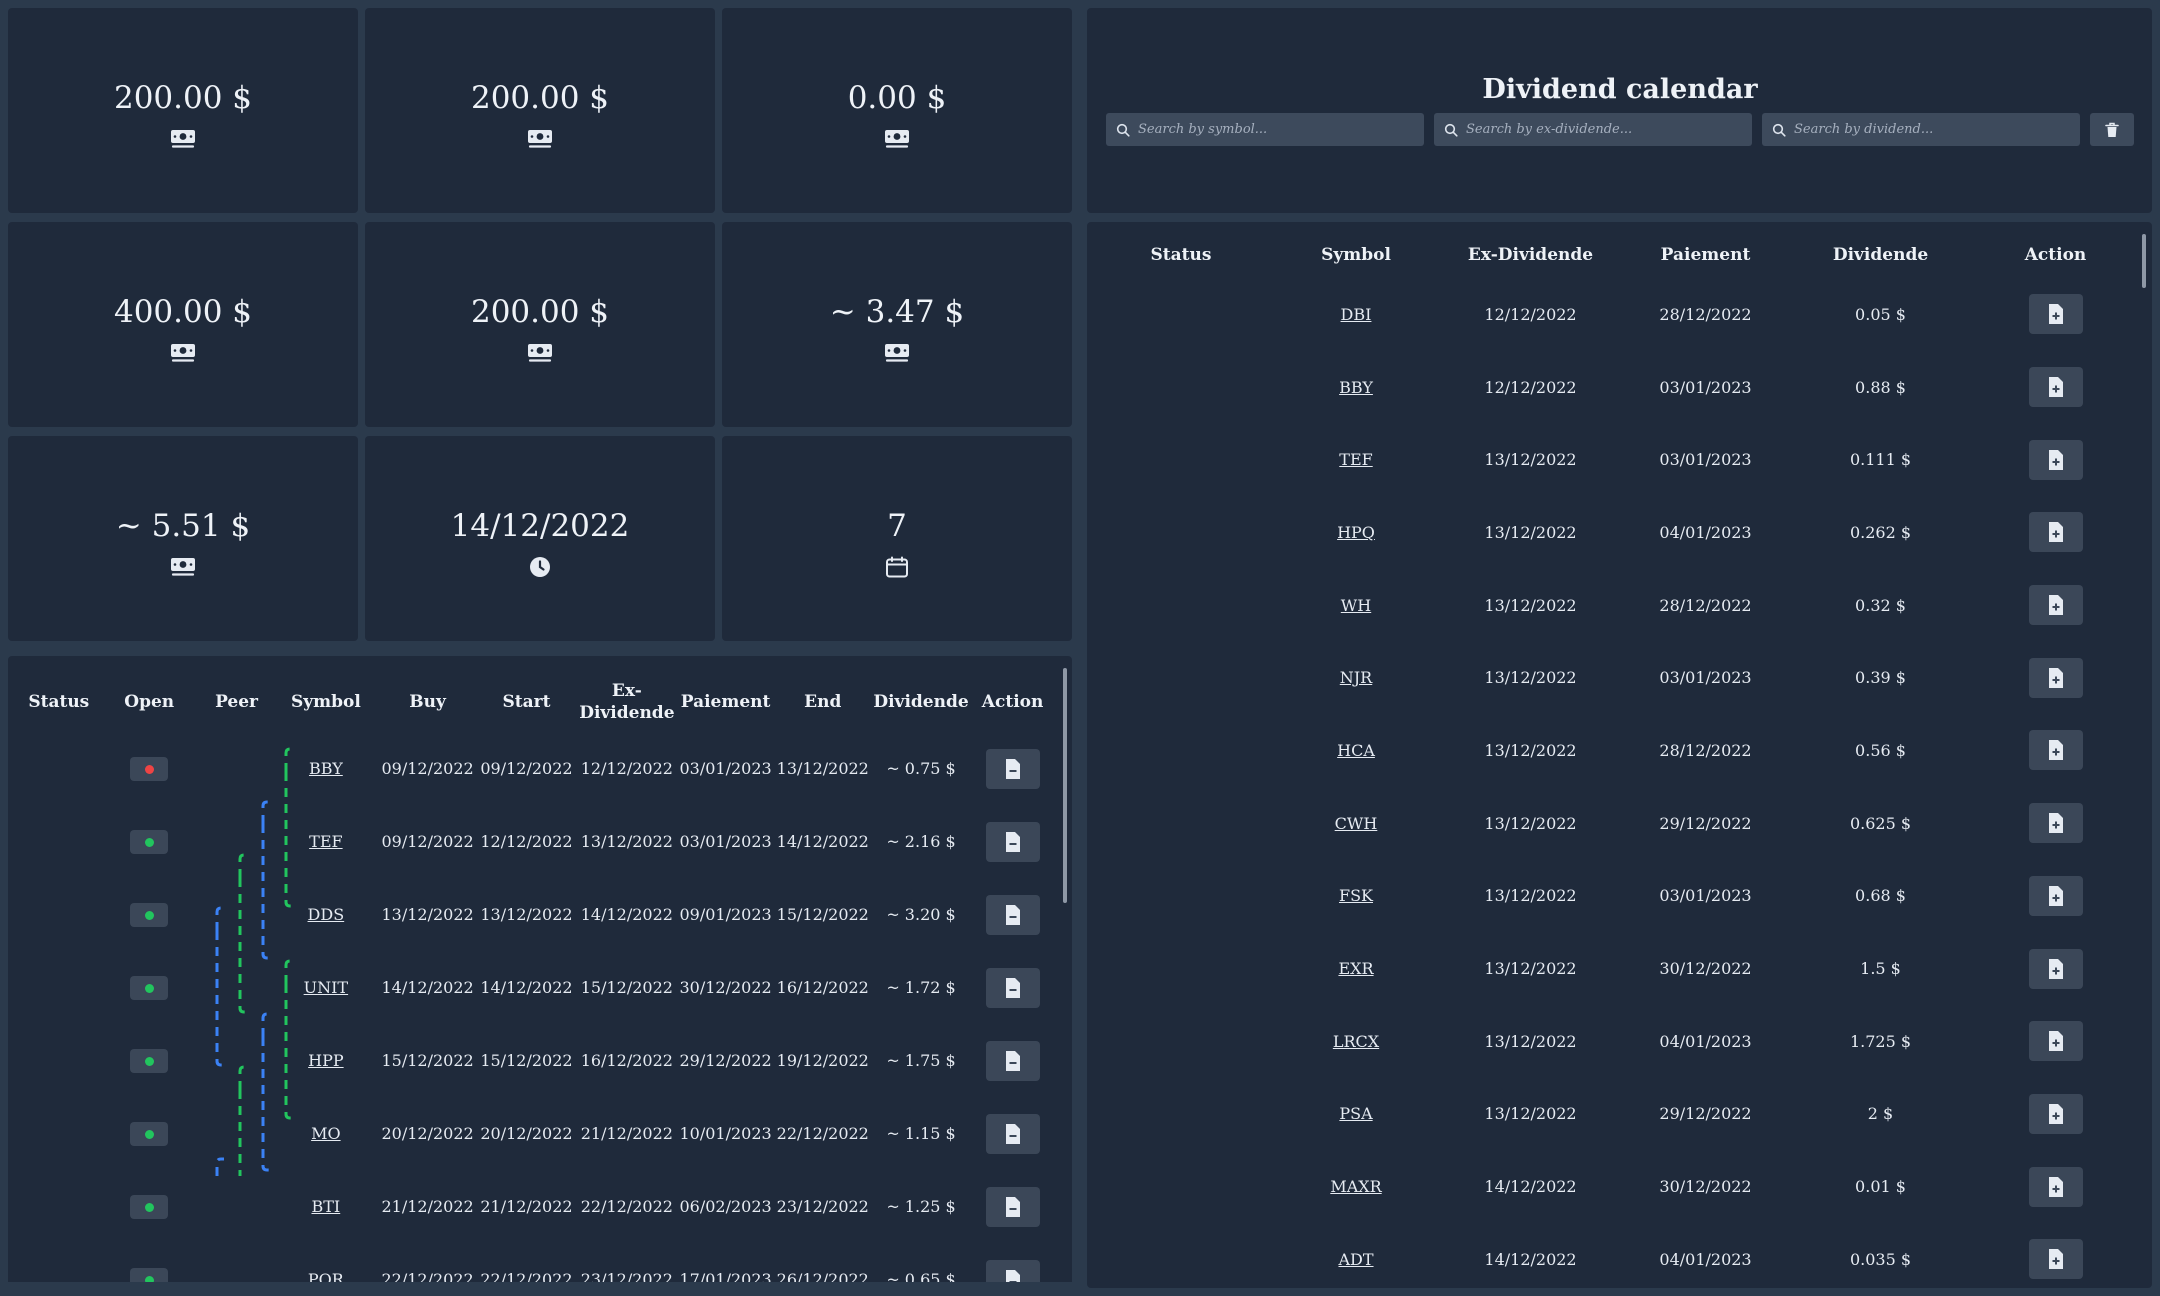 The width and height of the screenshot is (2160, 1296). I want to click on payment-date: 29/12/2022, so click(1705, 823).